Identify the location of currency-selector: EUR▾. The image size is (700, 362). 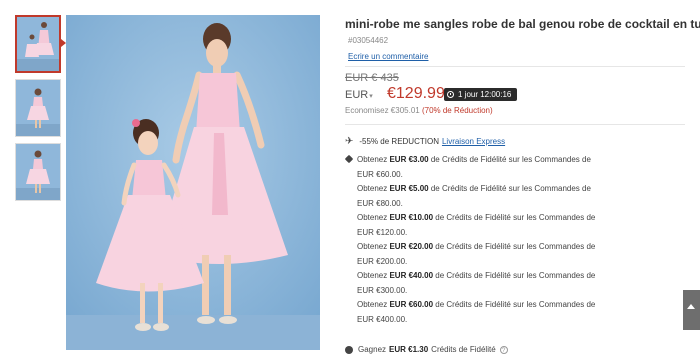
(359, 95).